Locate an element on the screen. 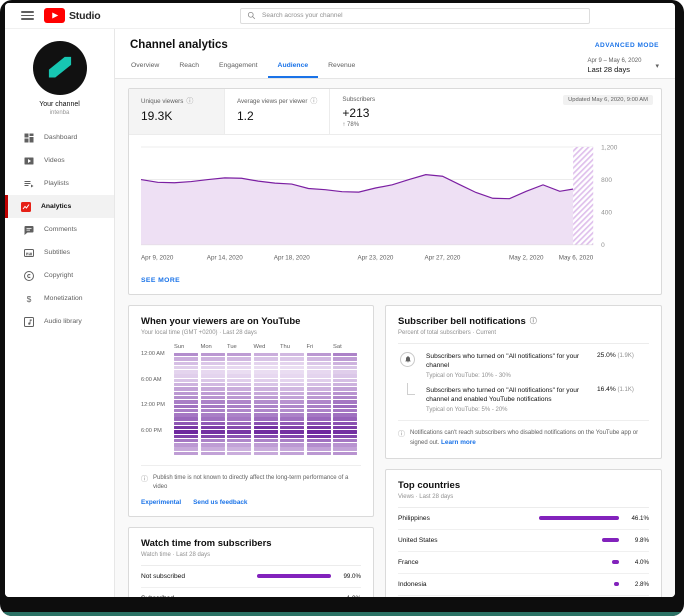 The height and width of the screenshot is (616, 684). bar-label: Philippines is located at coordinates (414, 518).